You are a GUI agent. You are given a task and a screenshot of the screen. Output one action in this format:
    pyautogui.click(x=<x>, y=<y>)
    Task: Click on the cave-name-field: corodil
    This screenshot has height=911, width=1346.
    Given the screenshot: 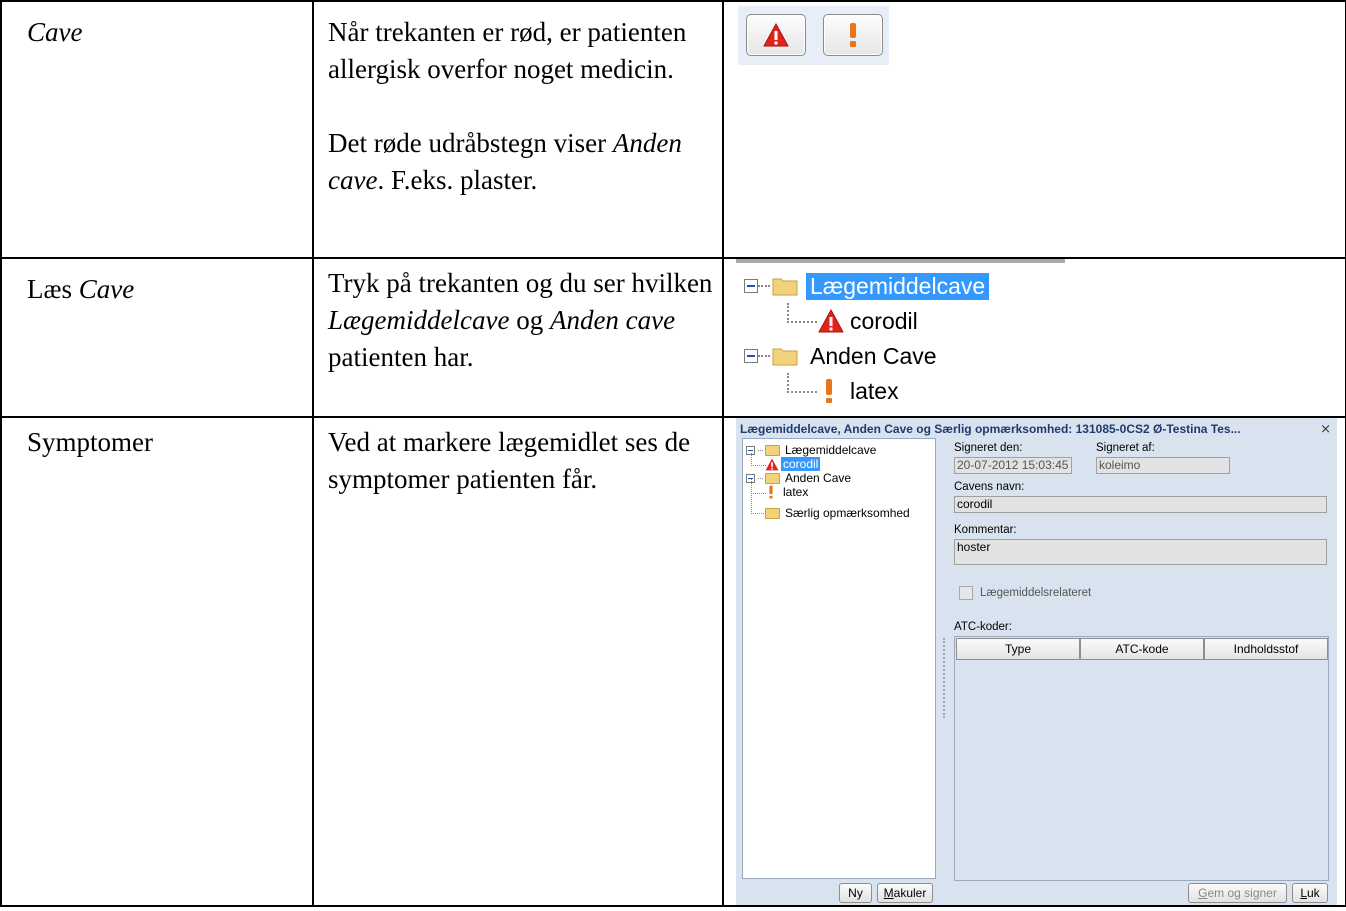 What is the action you would take?
    pyautogui.click(x=1140, y=504)
    